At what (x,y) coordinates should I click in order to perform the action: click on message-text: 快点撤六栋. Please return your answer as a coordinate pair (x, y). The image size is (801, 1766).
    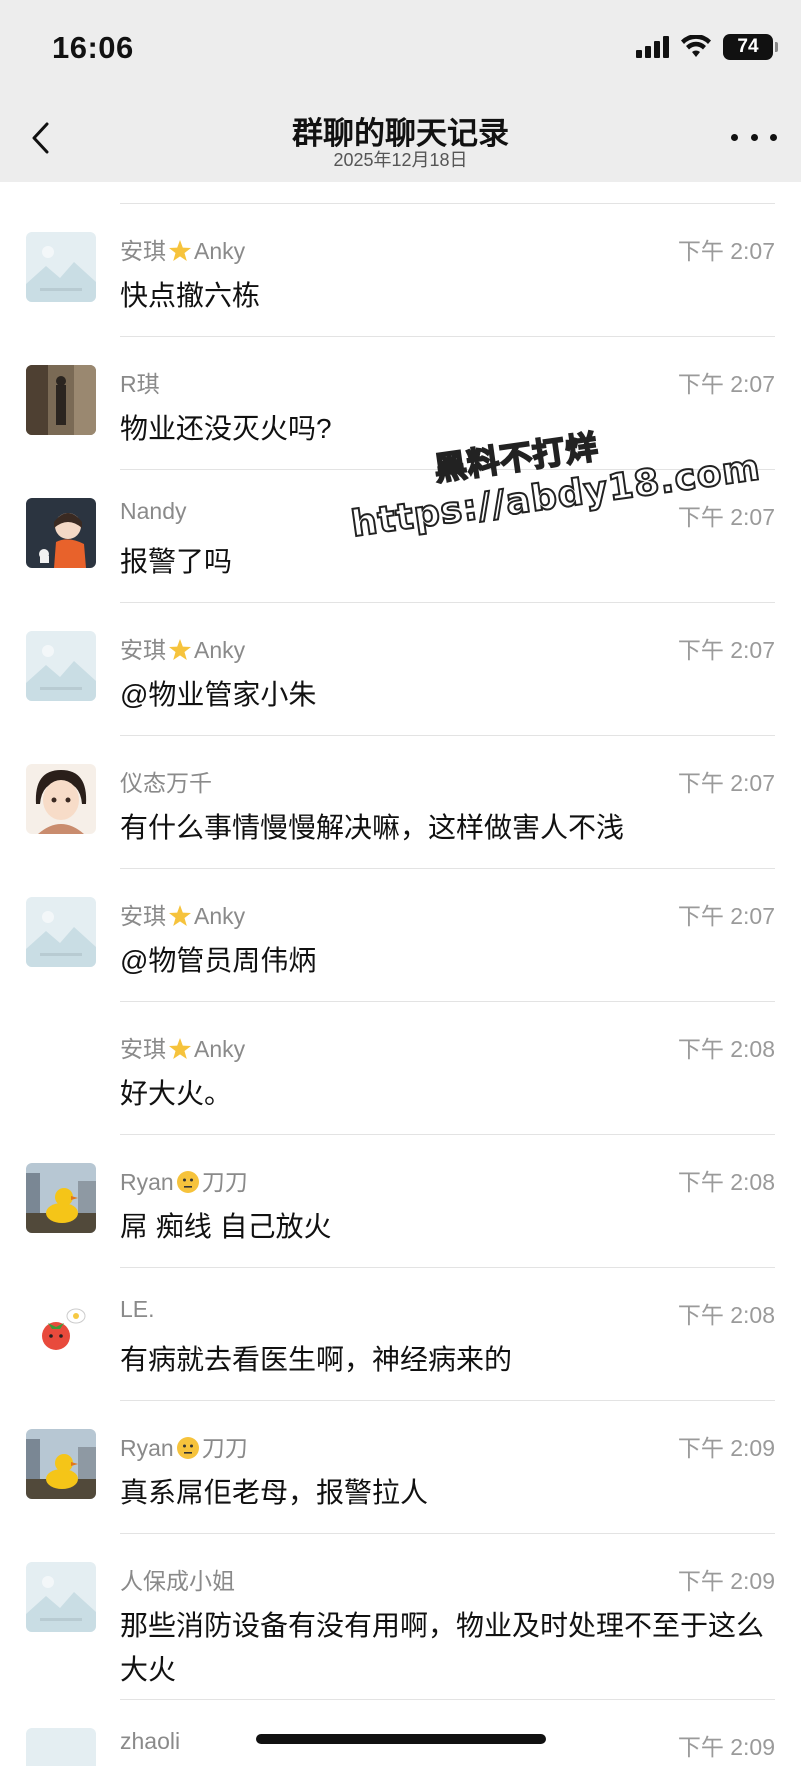
    Looking at the image, I should click on (190, 295).